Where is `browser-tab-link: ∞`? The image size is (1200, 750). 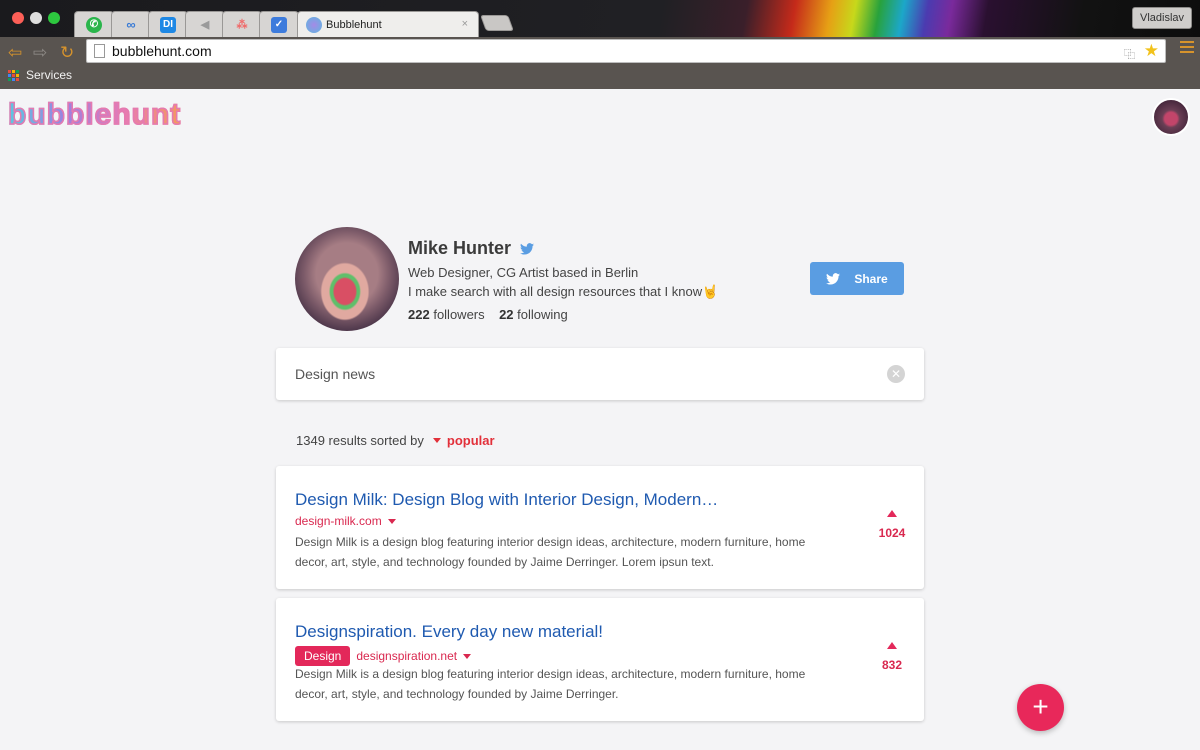
browser-tab-link: ∞ is located at coordinates (131, 24).